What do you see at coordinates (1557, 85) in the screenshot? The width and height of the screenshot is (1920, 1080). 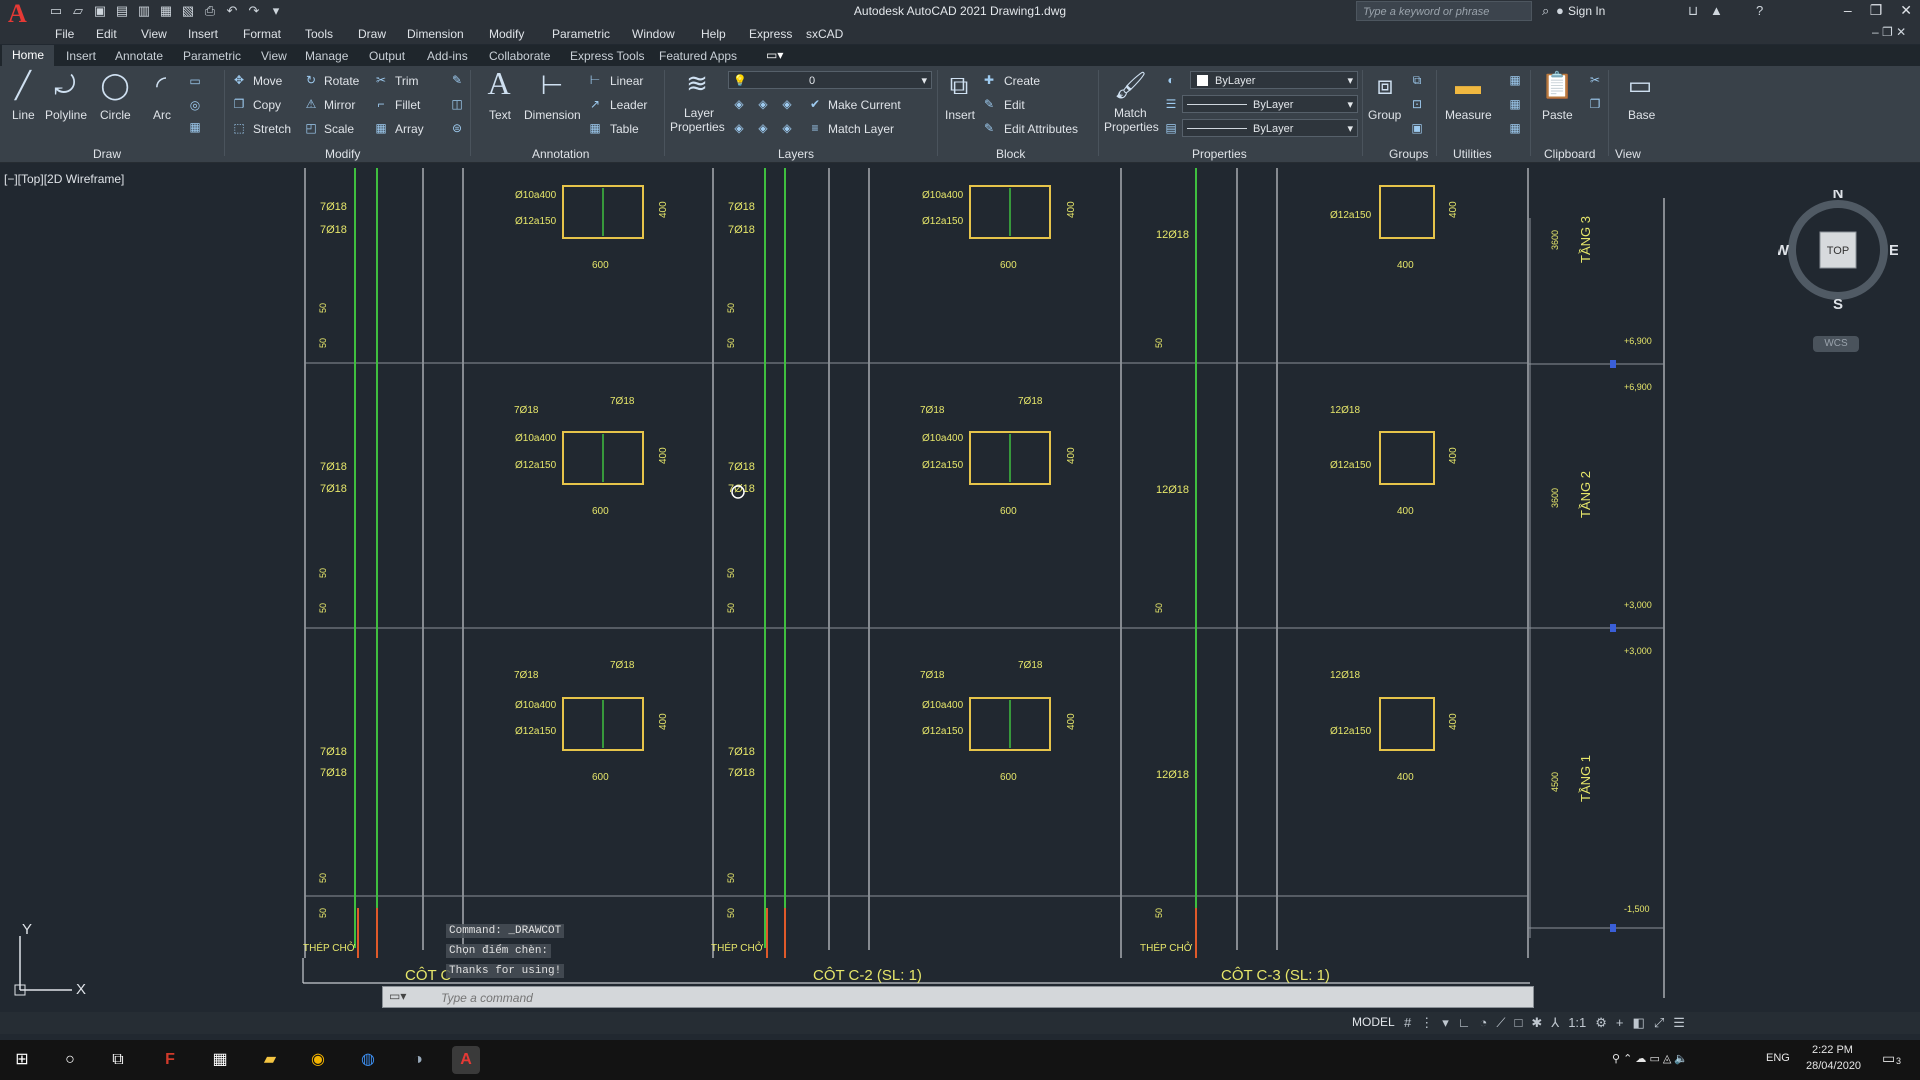 I see `paste-icon: 📋` at bounding box center [1557, 85].